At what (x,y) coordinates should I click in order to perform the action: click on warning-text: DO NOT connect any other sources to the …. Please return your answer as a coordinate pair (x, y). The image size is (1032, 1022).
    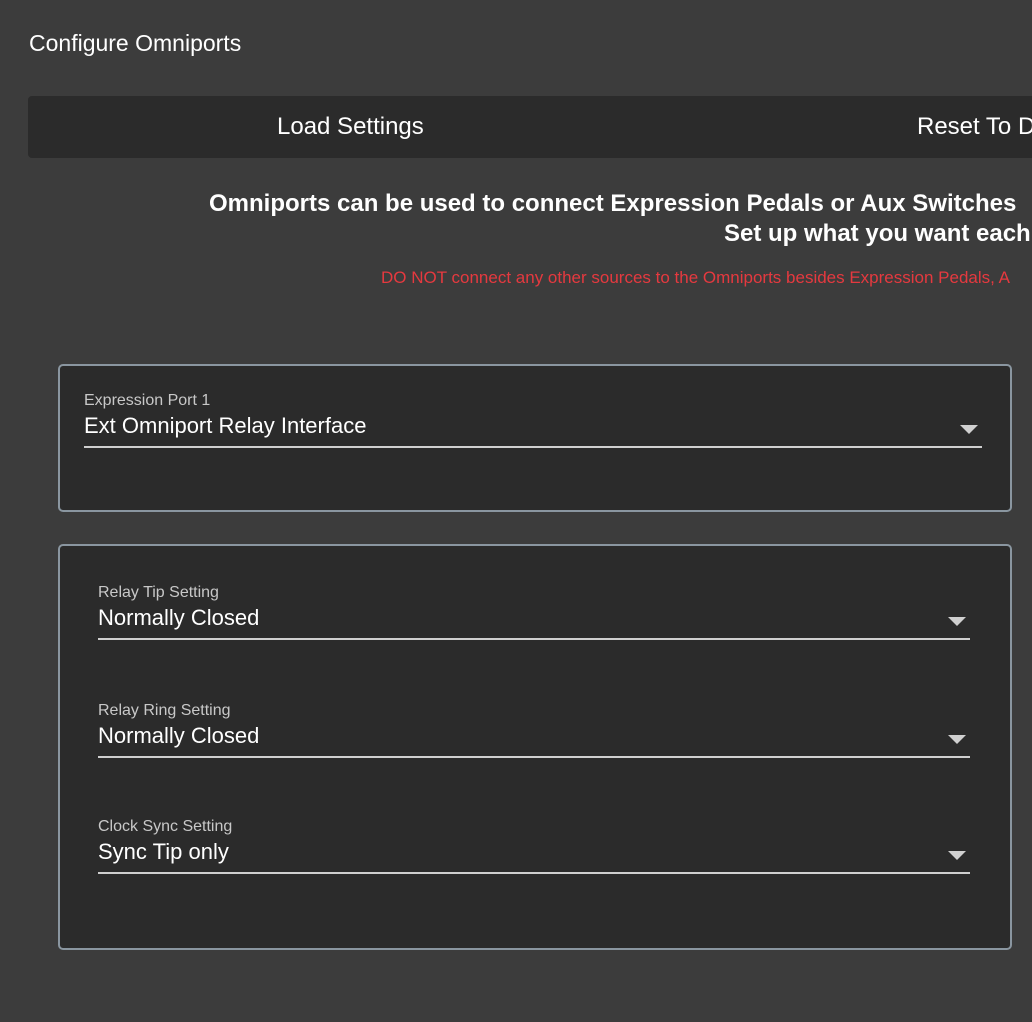
    Looking at the image, I should click on (695, 277).